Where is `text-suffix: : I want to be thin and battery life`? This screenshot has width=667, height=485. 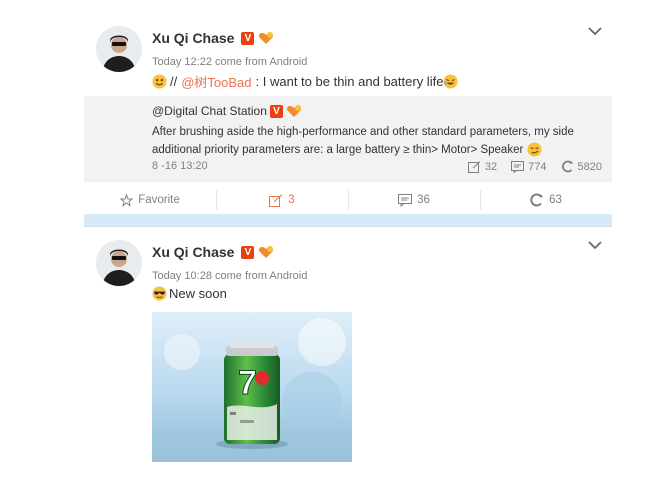 text-suffix: : I want to be thin and battery life is located at coordinates (349, 81).